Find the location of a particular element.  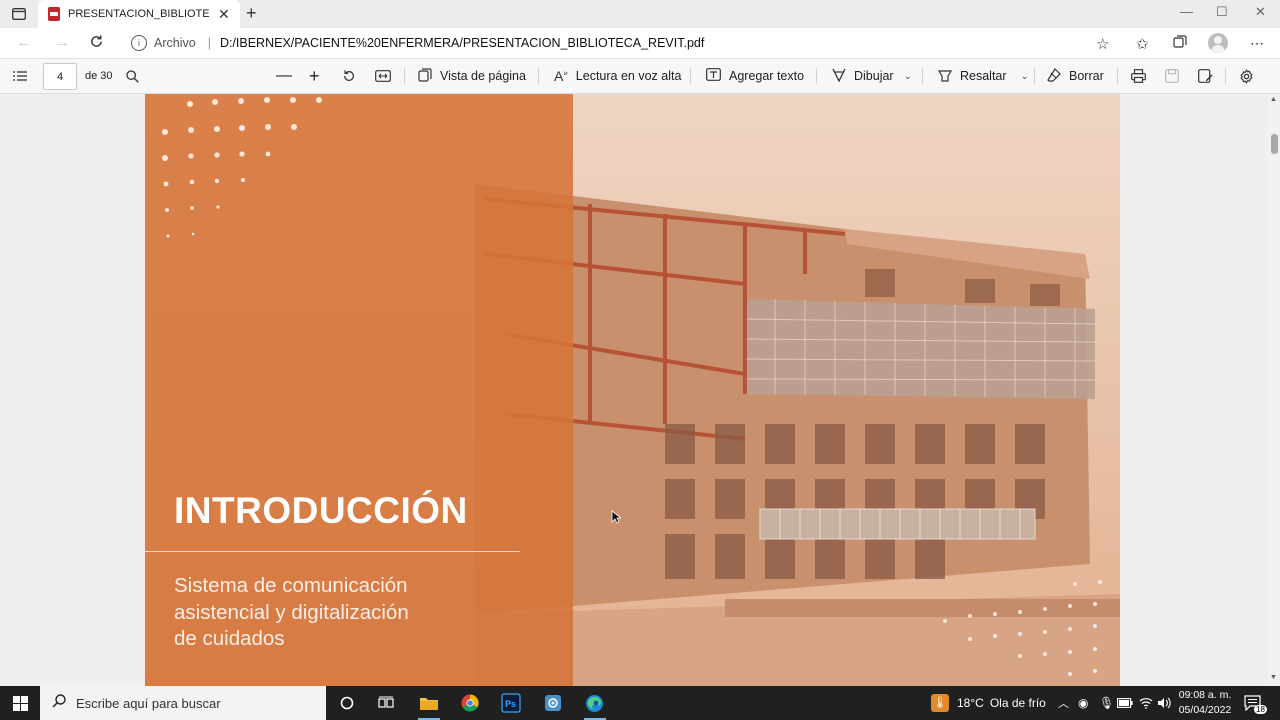

vertical-scrollbar: ▲ ▼ is located at coordinates (1274, 390).